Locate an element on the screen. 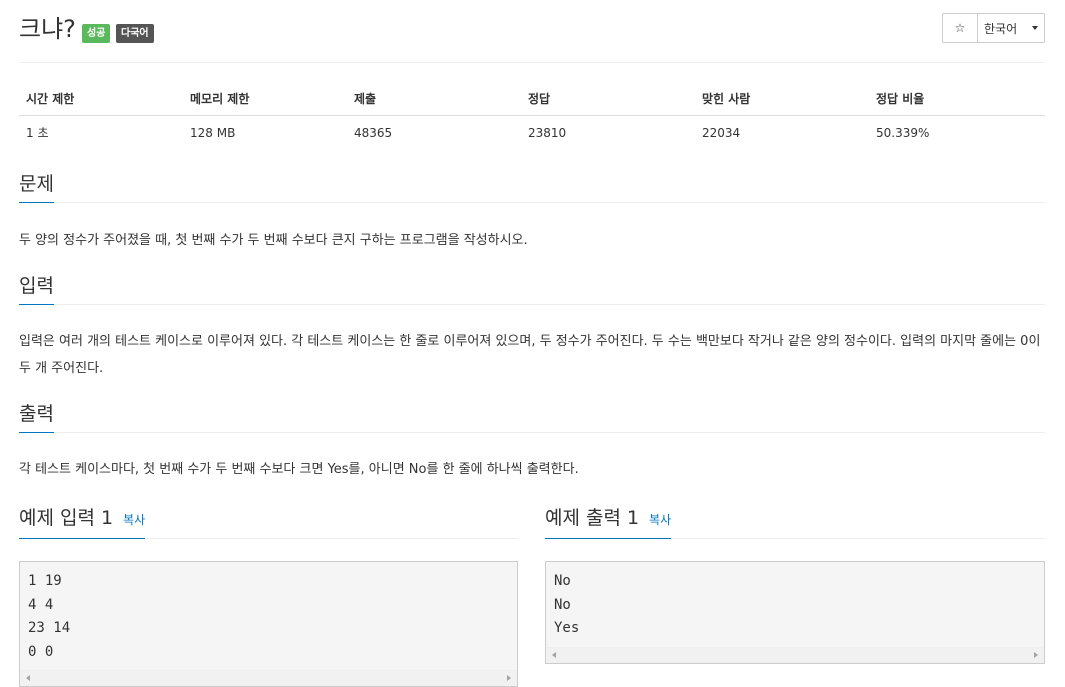 This screenshot has height=687, width=1065. sample-output-section: 예제 출력 1 복사 No No Yes is located at coordinates (795, 583).